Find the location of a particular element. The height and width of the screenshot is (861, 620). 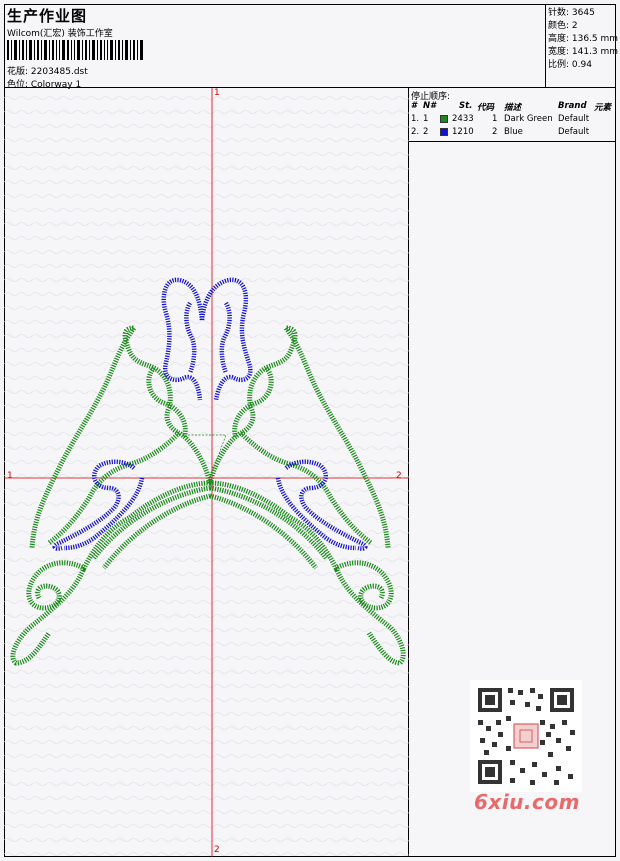

row-code: 2 is located at coordinates (495, 132).